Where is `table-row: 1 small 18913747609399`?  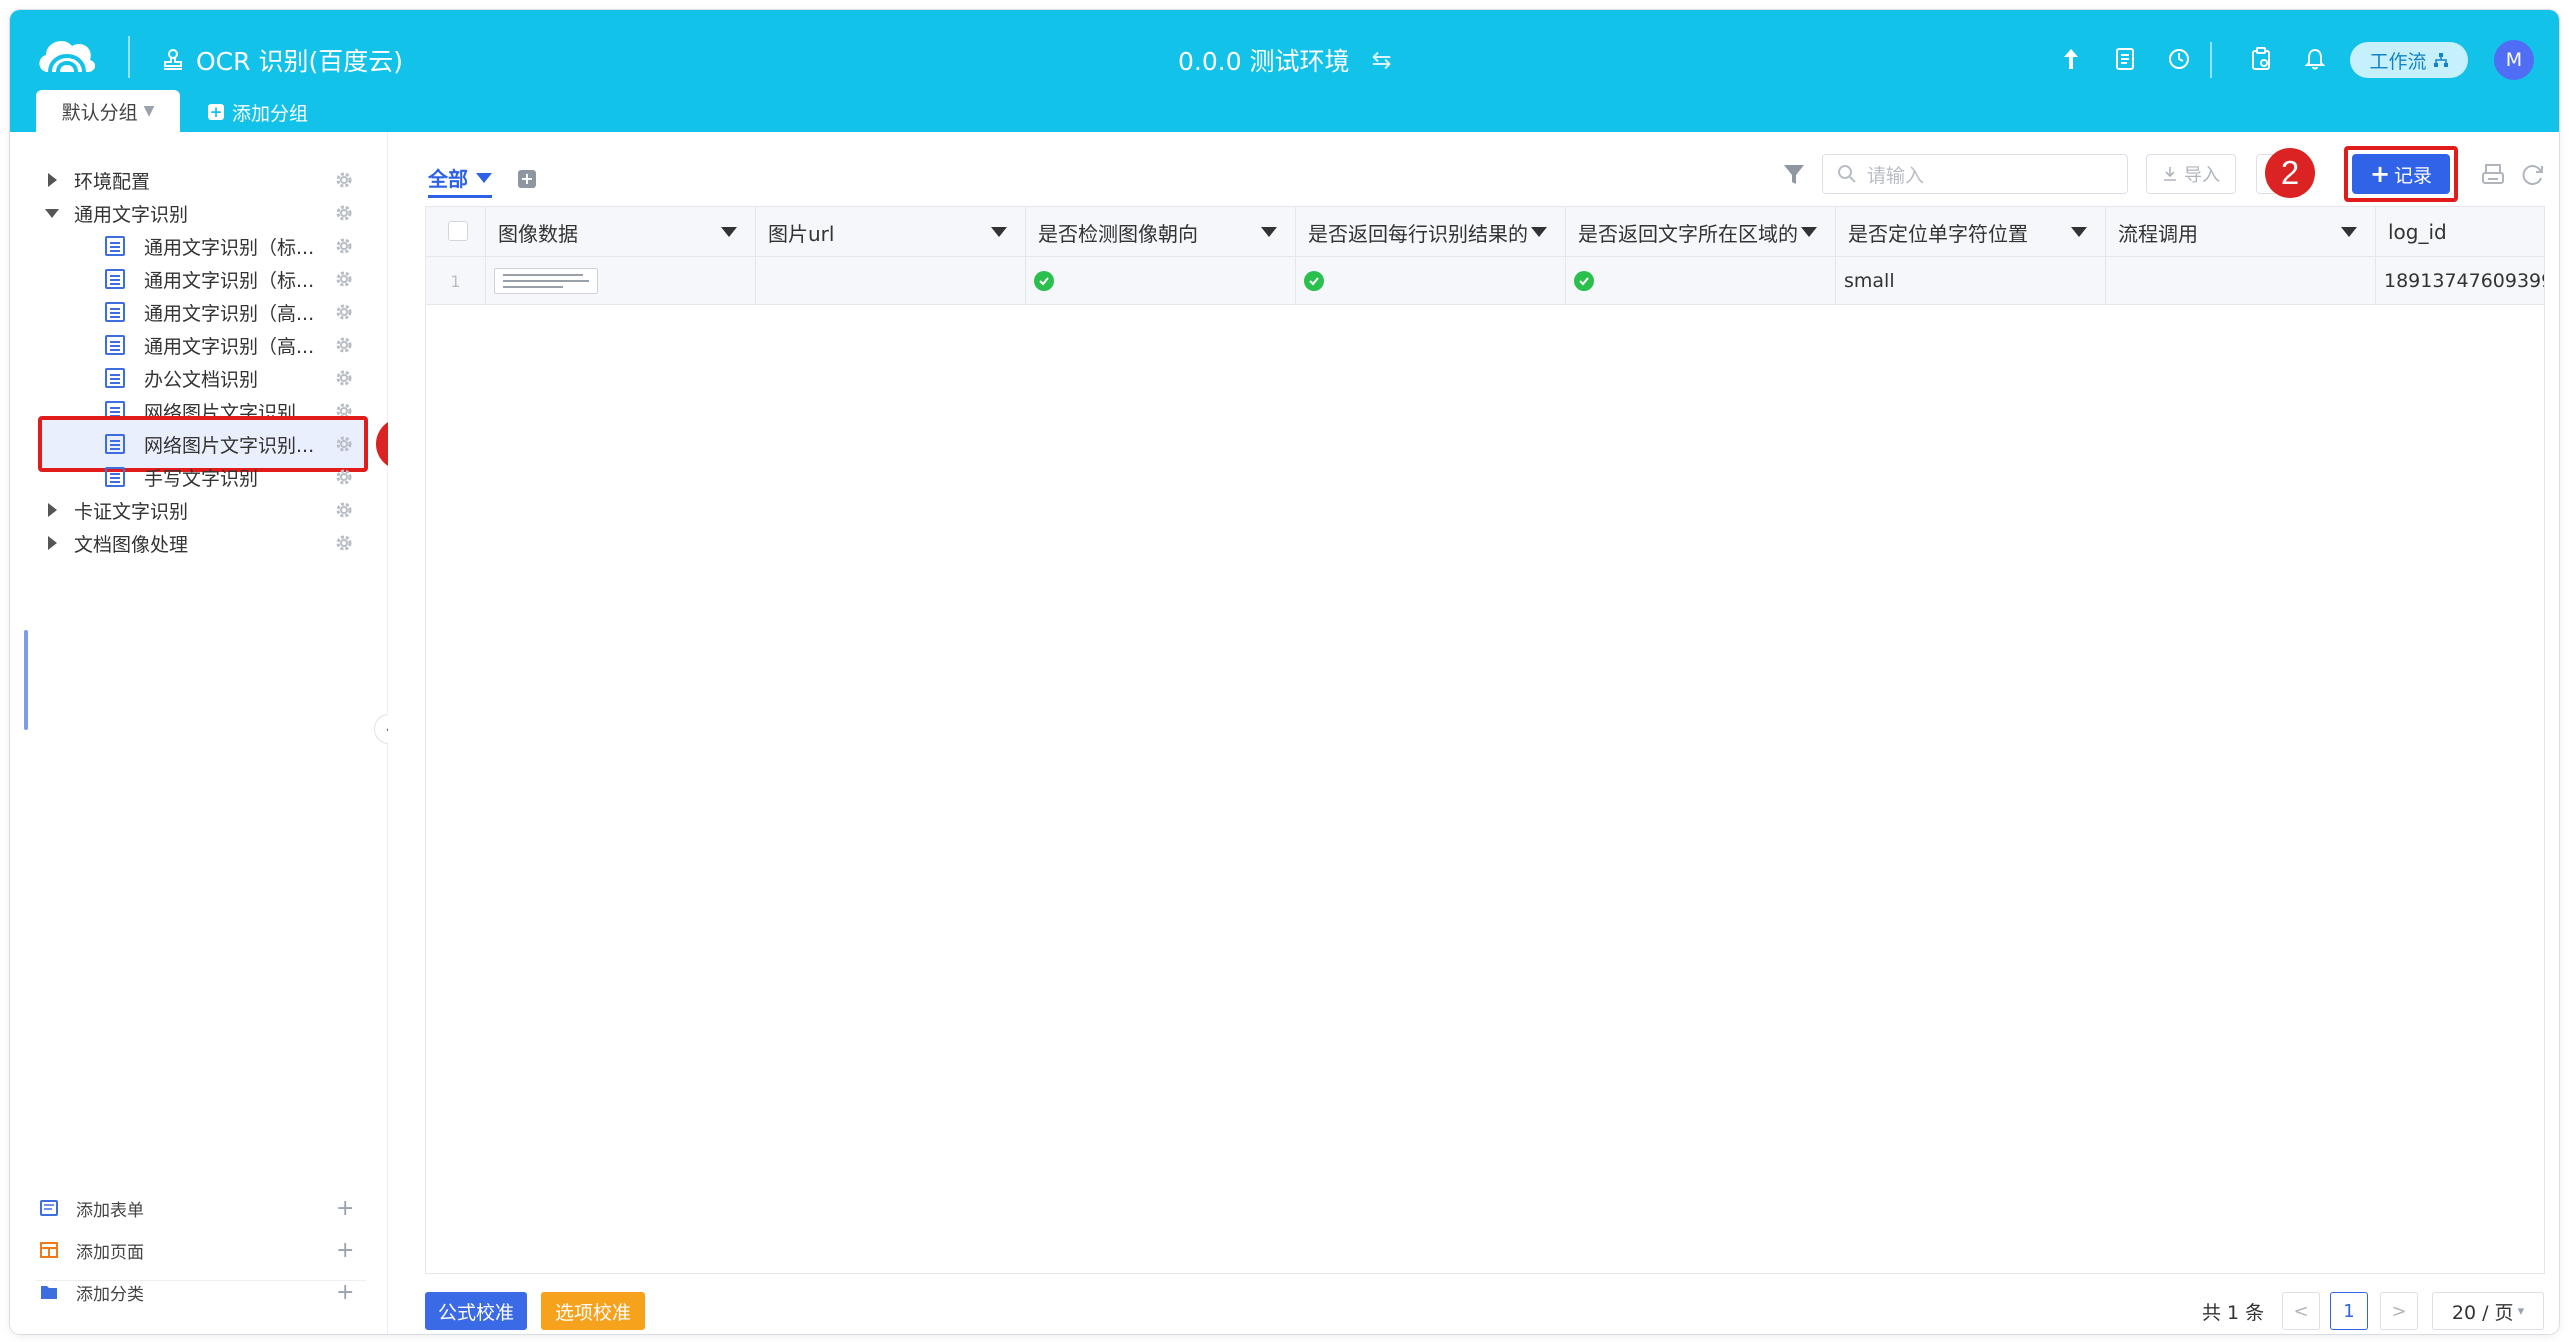
table-row: 1 small 18913747609399 is located at coordinates (1485, 281).